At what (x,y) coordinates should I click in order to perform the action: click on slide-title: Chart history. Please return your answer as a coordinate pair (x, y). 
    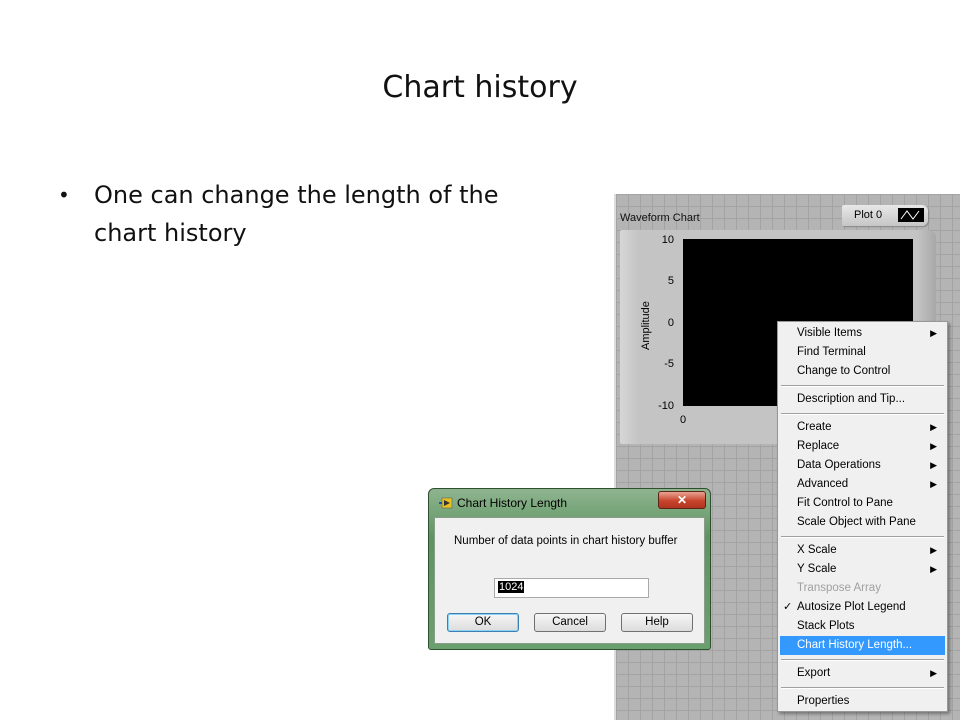
    Looking at the image, I should click on (480, 87).